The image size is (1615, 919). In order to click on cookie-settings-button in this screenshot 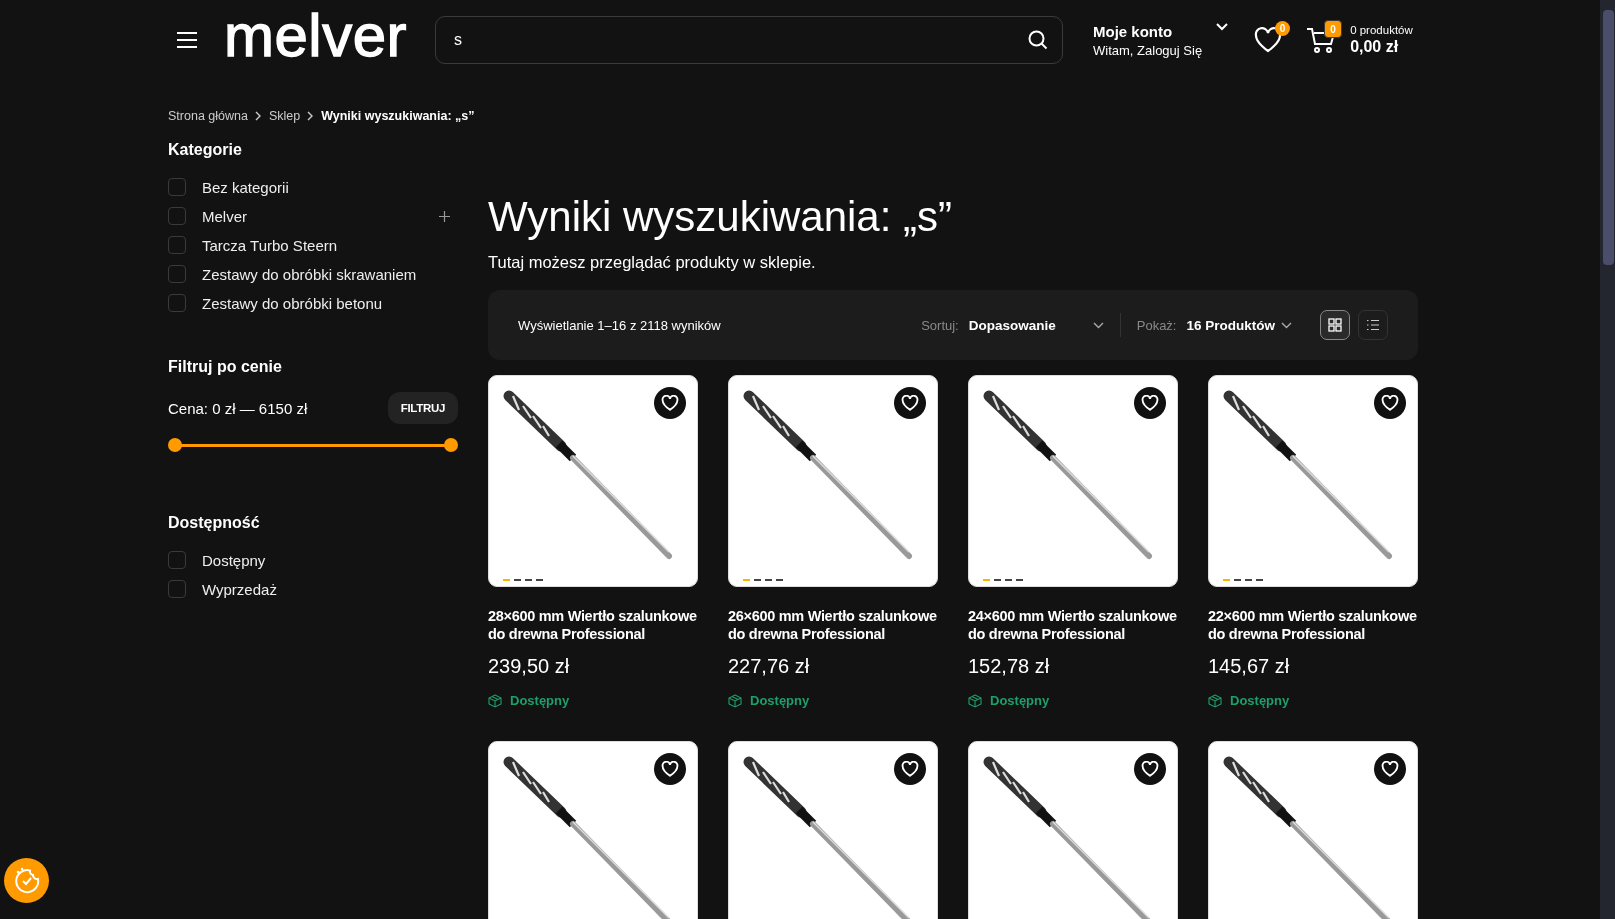, I will do `click(26, 880)`.